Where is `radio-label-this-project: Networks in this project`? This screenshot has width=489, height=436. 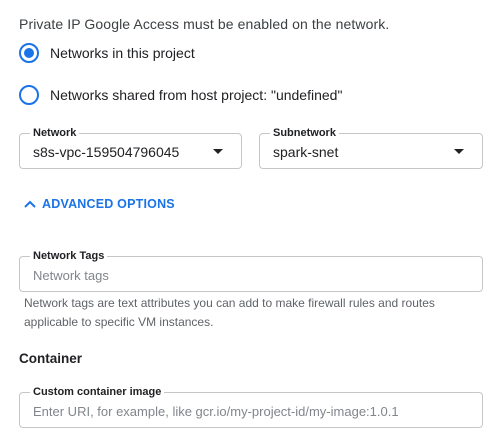
radio-label-this-project: Networks in this project is located at coordinates (122, 53).